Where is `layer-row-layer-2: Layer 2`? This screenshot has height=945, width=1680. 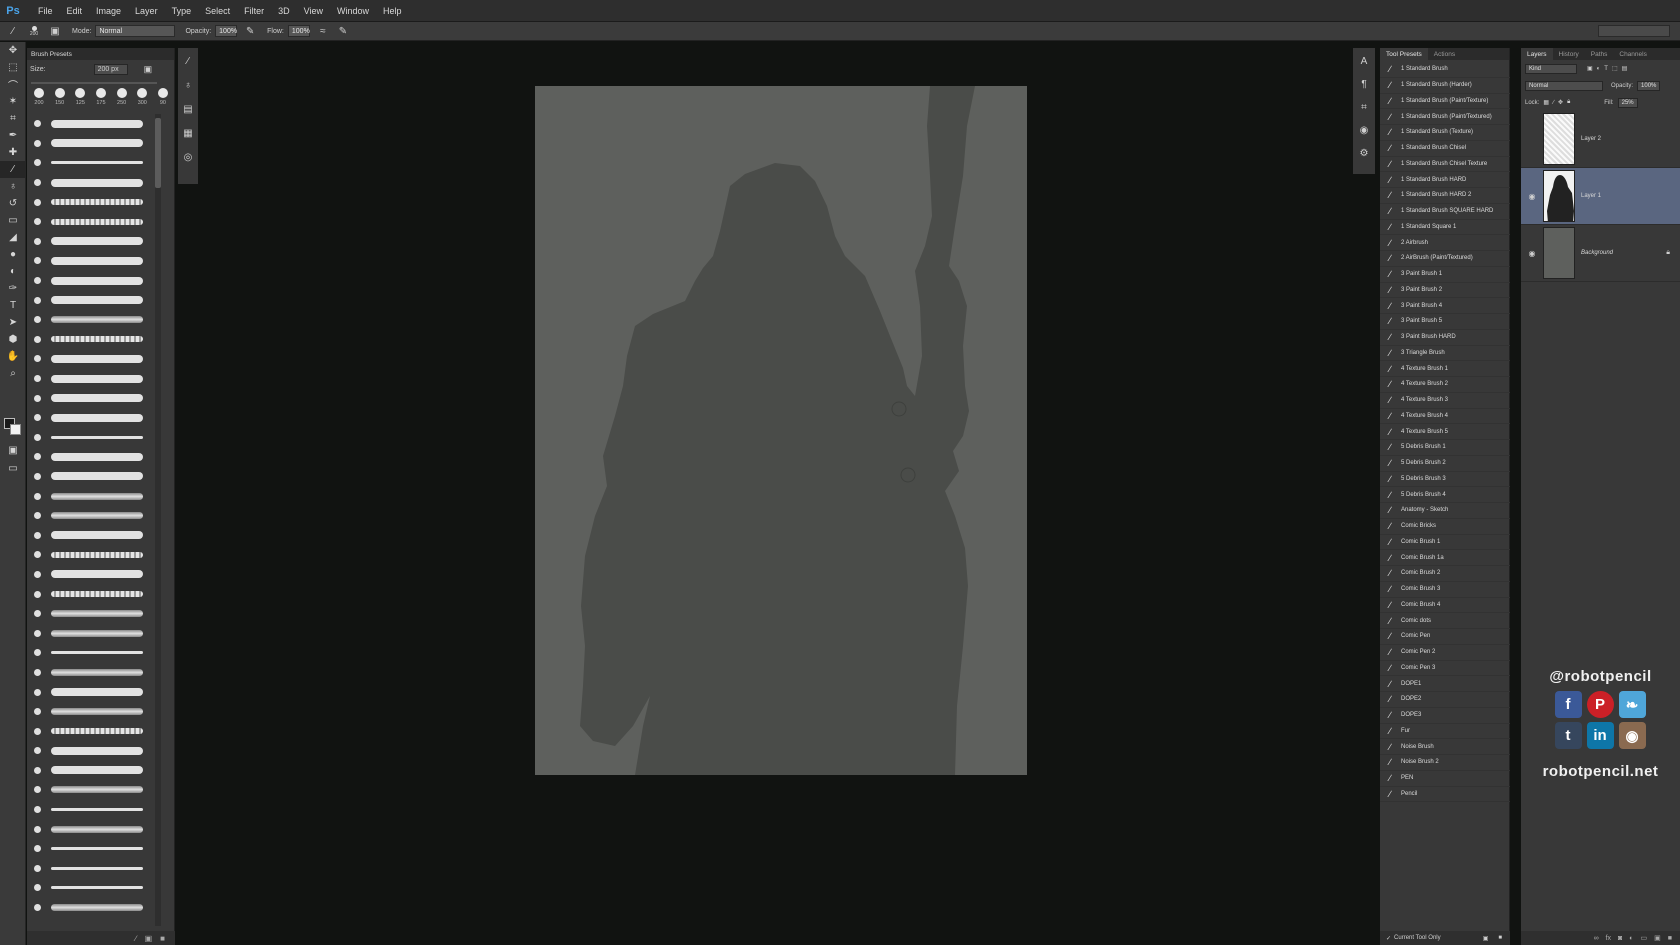
layer-row-layer-2: Layer 2 is located at coordinates (1600, 139).